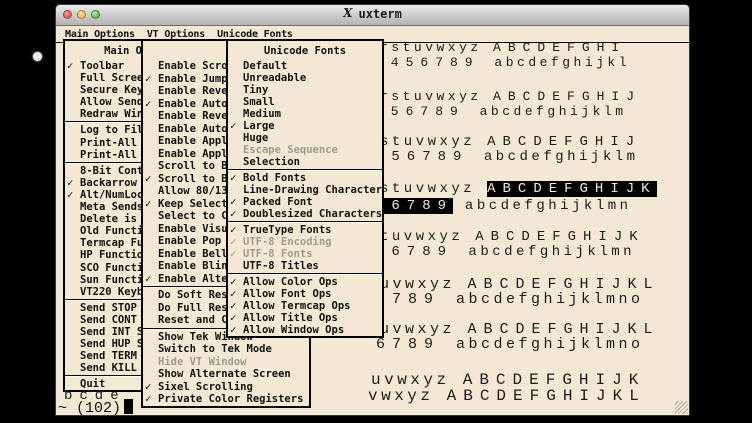 The height and width of the screenshot is (423, 752). What do you see at coordinates (215, 349) in the screenshot?
I see `menu-item-label: Switch to Tek Mode` at bounding box center [215, 349].